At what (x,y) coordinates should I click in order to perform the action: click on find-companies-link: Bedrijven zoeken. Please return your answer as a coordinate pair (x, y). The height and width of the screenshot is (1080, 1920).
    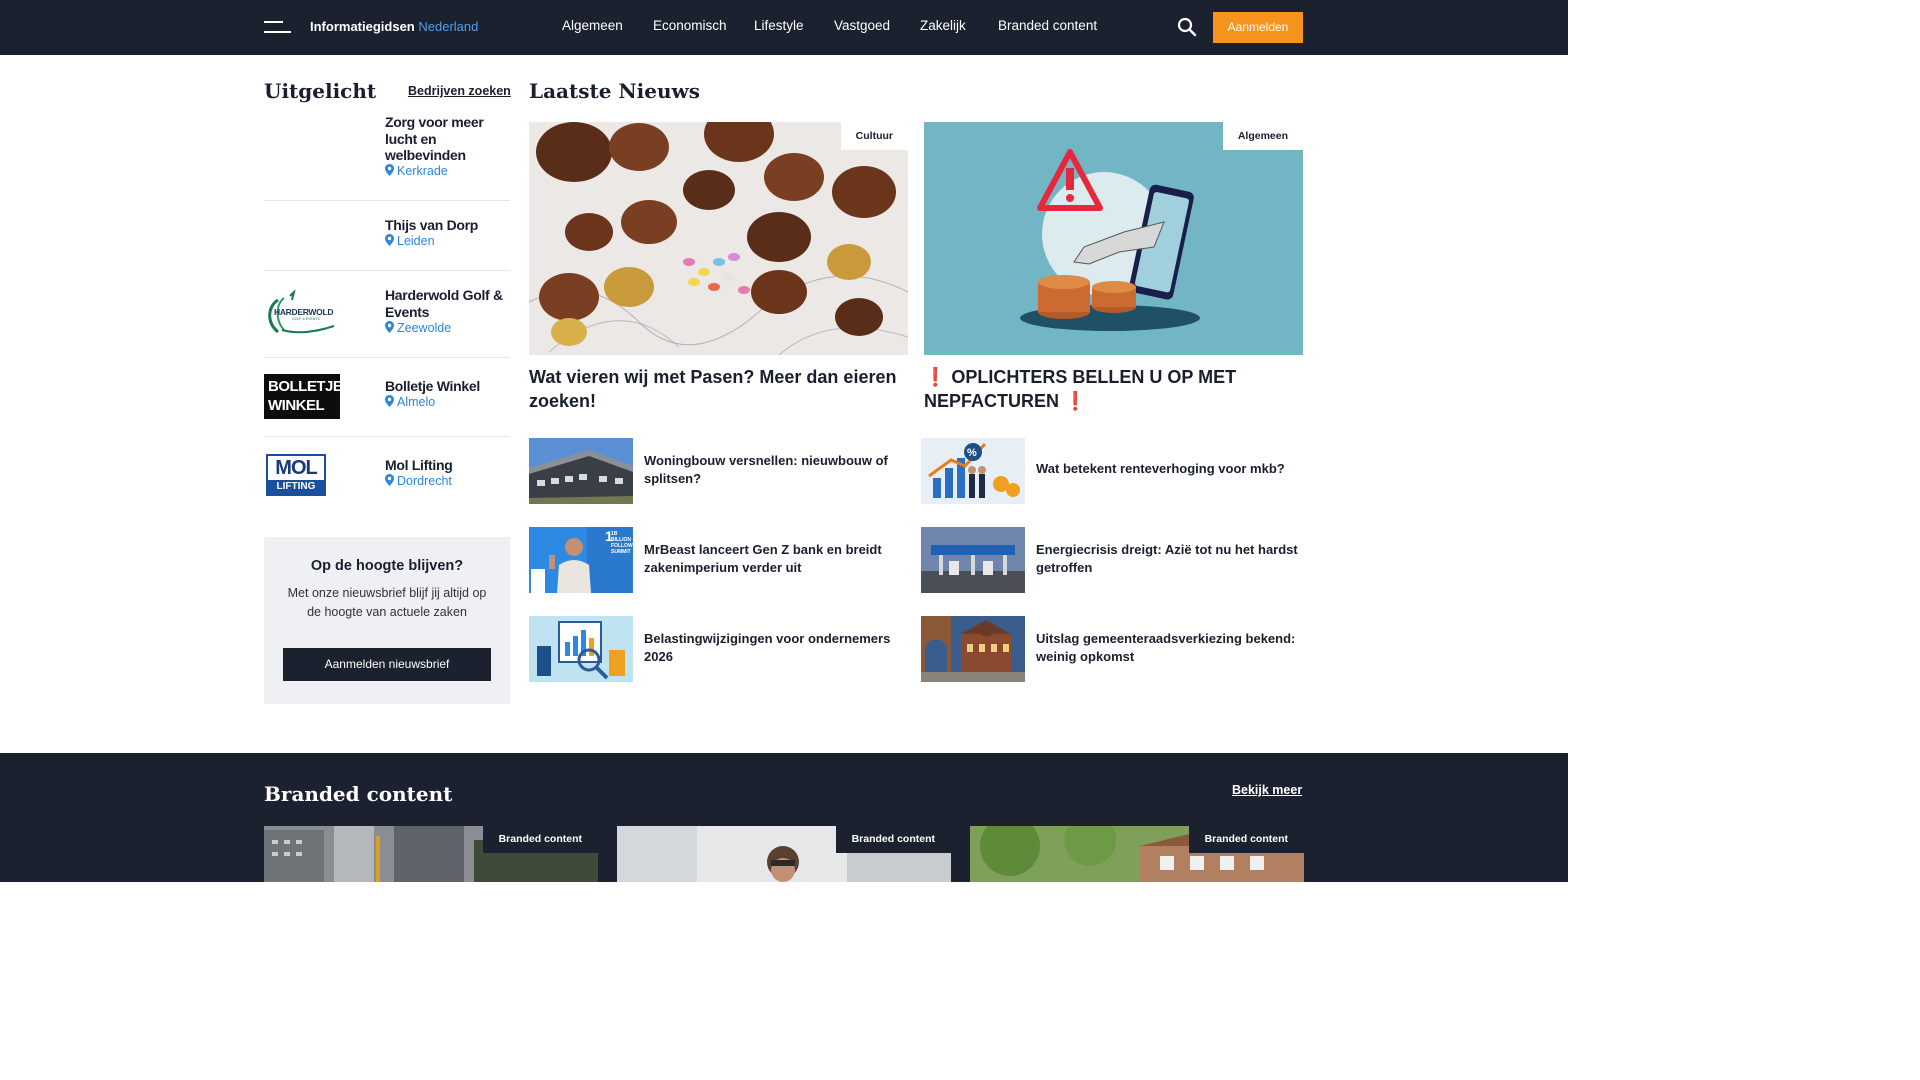
    Looking at the image, I should click on (459, 91).